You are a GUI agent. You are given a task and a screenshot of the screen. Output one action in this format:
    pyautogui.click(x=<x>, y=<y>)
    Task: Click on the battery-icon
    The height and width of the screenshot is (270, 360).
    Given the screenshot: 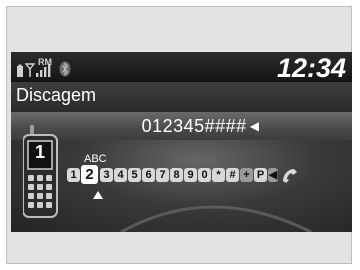 What is the action you would take?
    pyautogui.click(x=20, y=70)
    